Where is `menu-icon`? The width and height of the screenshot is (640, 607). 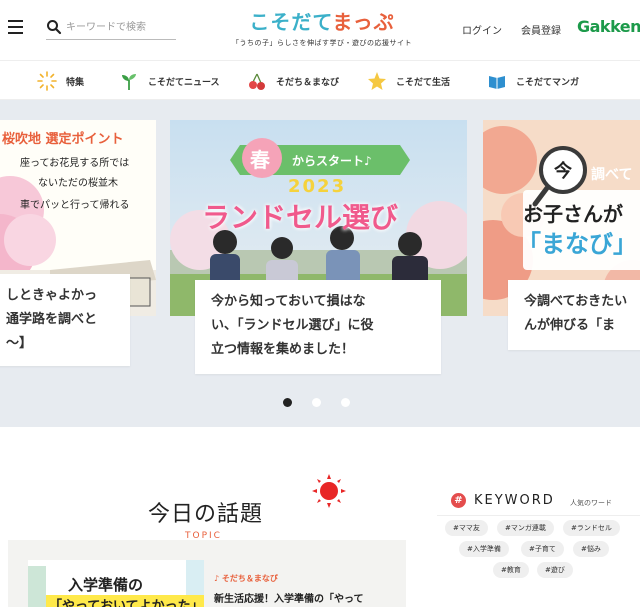
menu-icon is located at coordinates (15, 27).